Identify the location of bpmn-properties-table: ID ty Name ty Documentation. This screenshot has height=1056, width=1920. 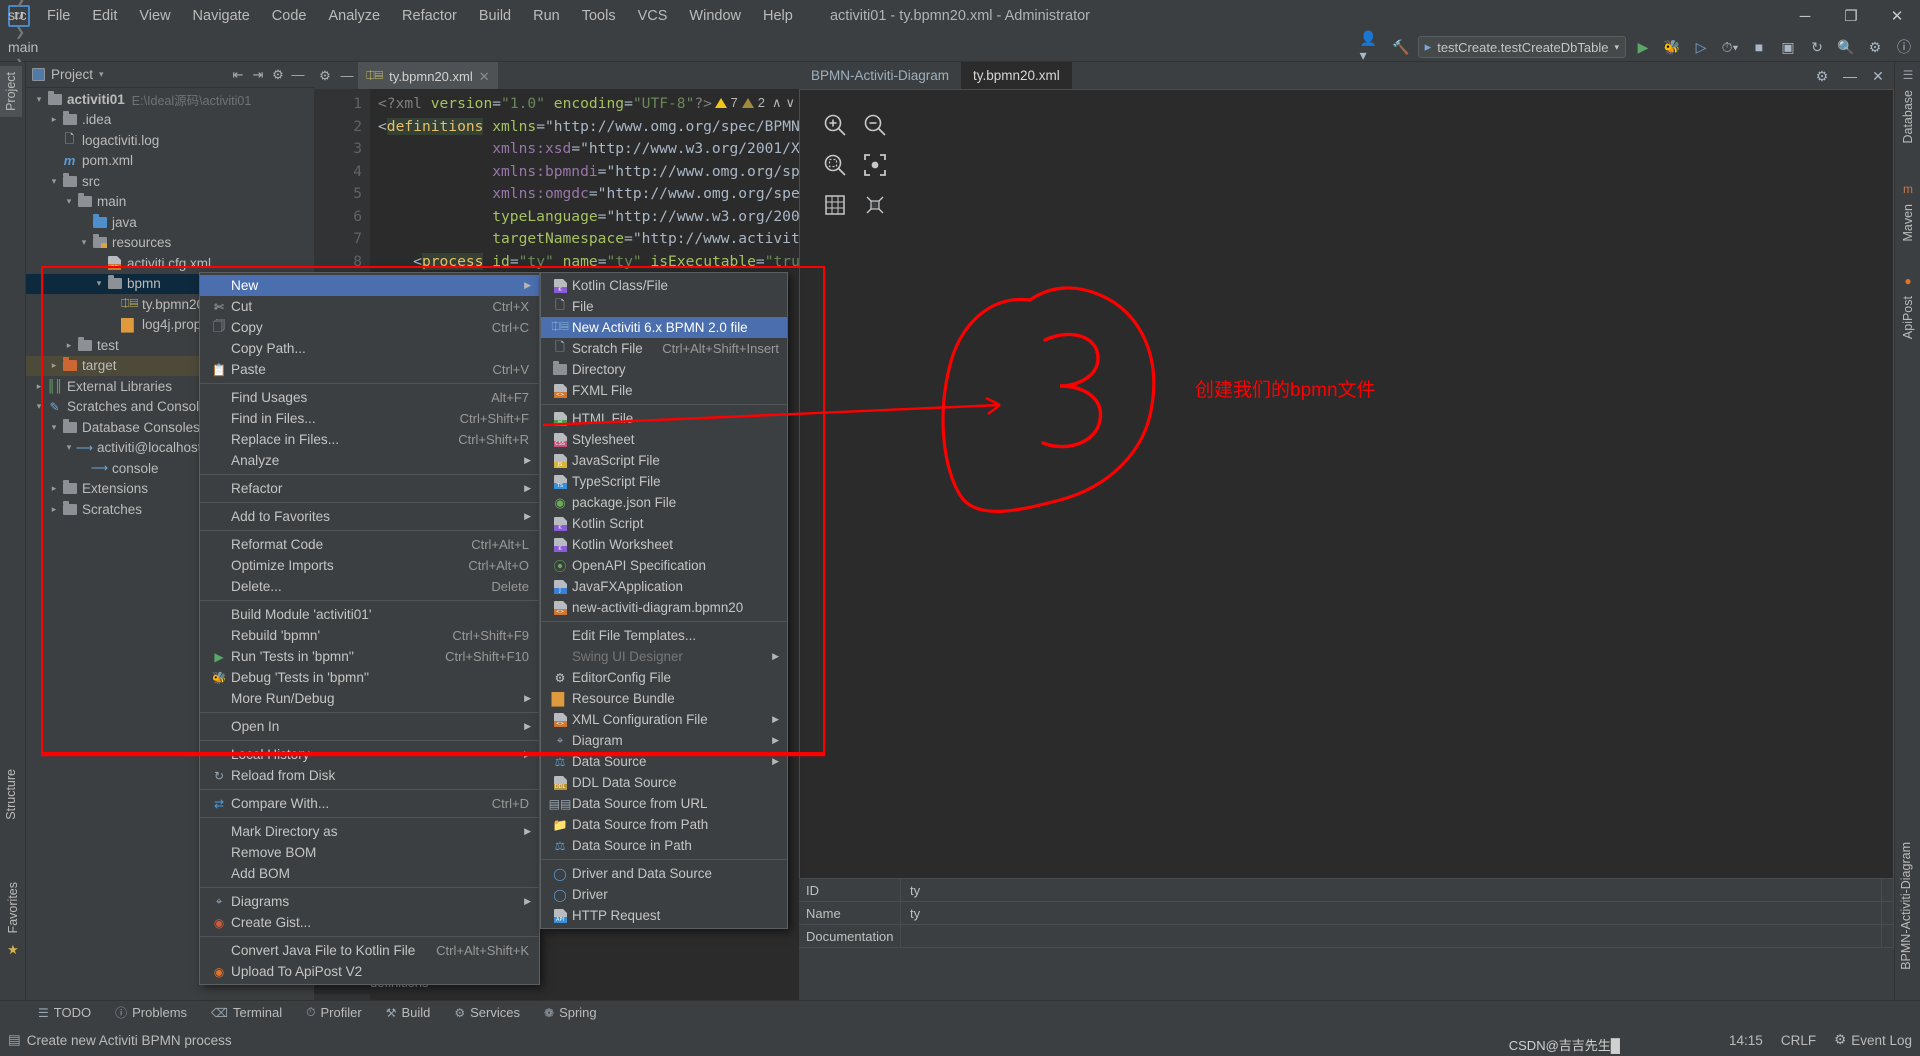
(1346, 947).